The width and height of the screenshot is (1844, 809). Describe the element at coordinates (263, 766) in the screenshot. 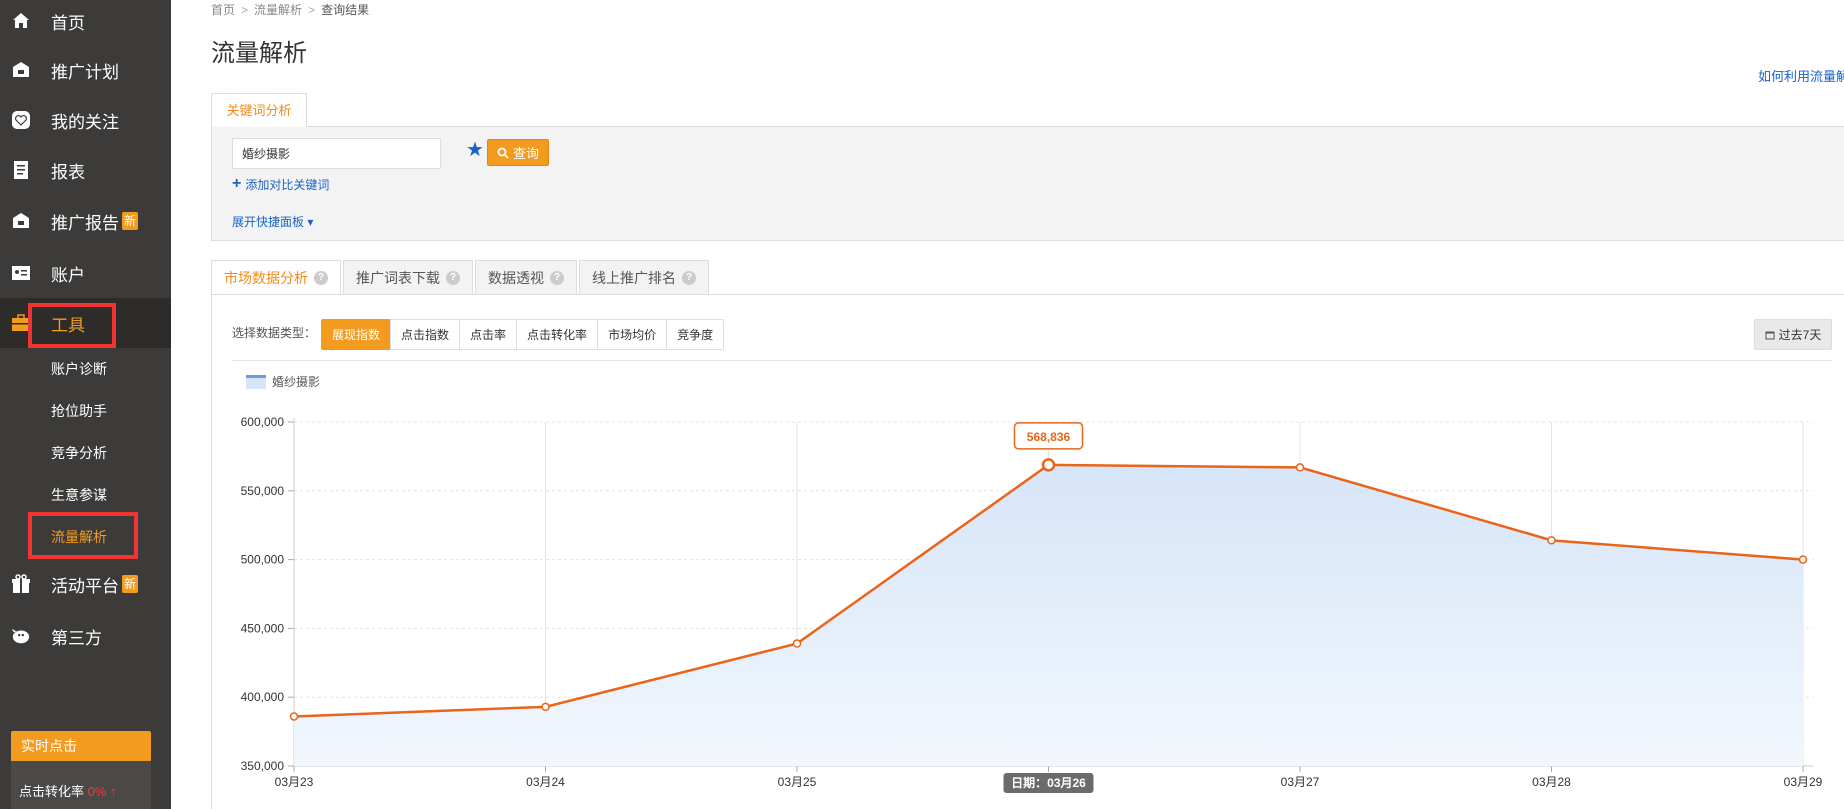

I see `y-tick-label: 350,000` at that location.